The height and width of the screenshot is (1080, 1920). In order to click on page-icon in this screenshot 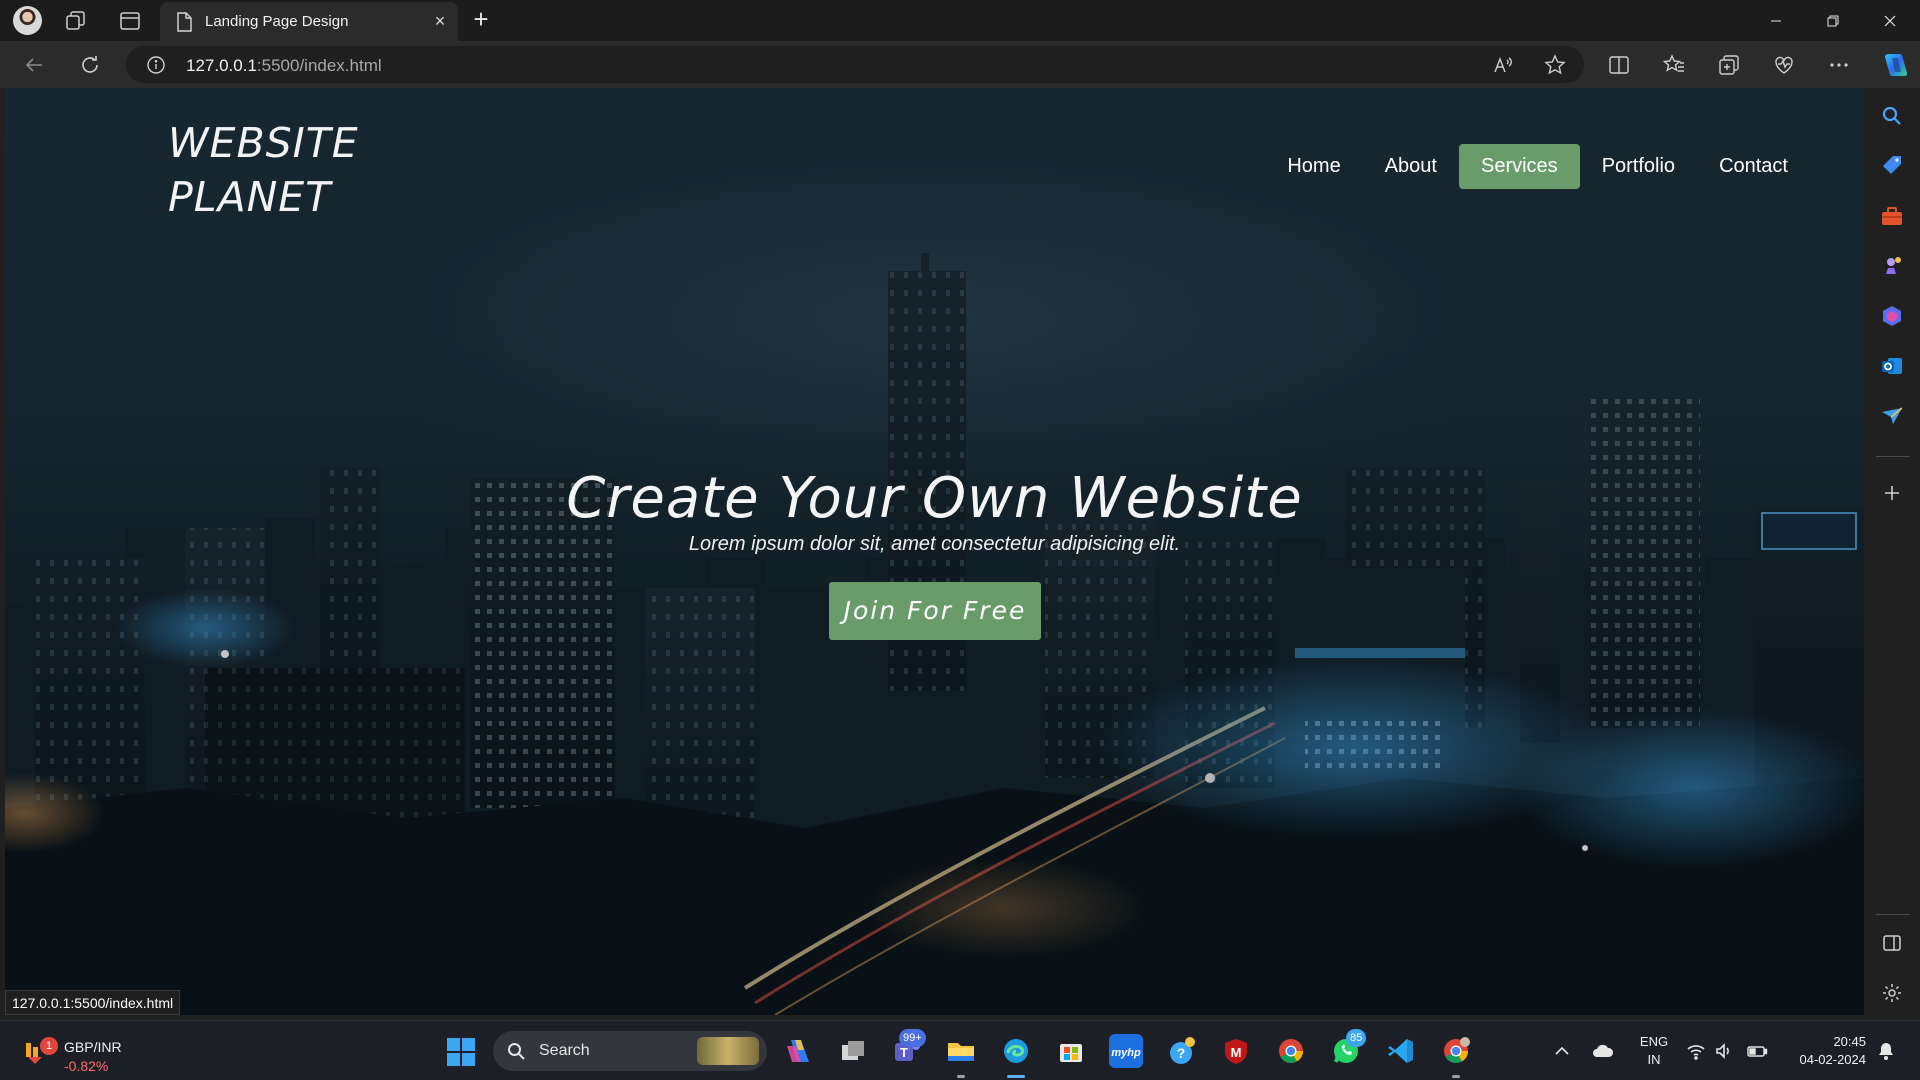, I will do `click(184, 22)`.